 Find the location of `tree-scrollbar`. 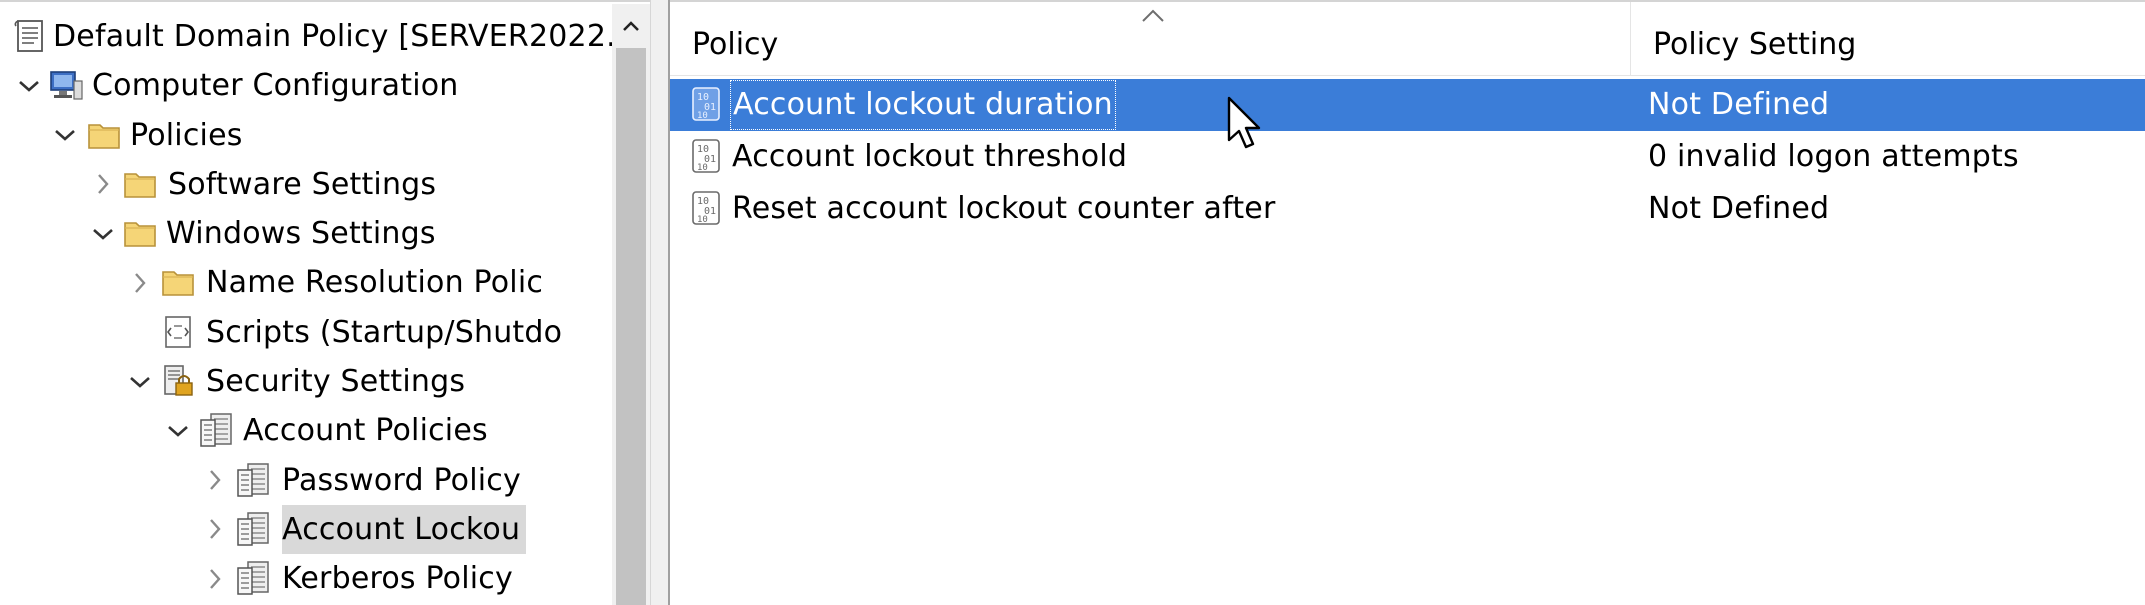

tree-scrollbar is located at coordinates (631, 304).